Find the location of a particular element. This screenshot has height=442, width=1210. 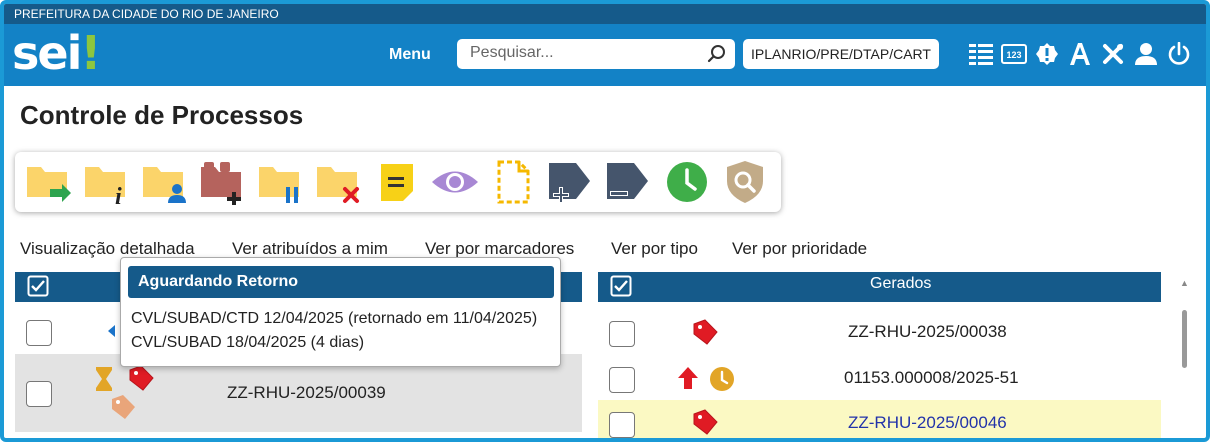

scroll-up-icon: ▲ is located at coordinates (1184, 283).